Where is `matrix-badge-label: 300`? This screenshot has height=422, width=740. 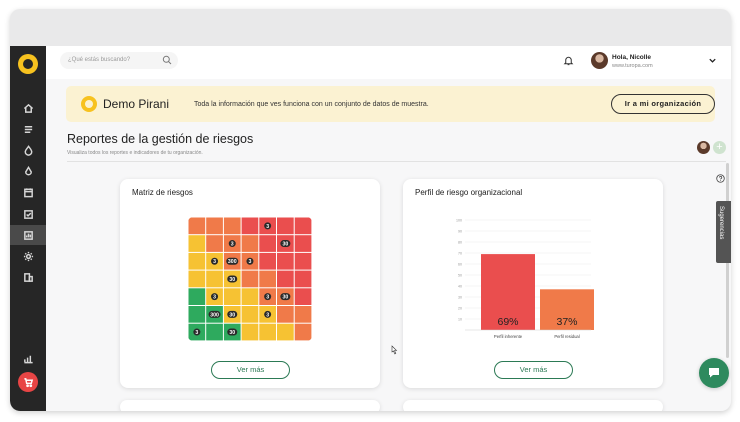
matrix-badge-label: 300 is located at coordinates (214, 315).